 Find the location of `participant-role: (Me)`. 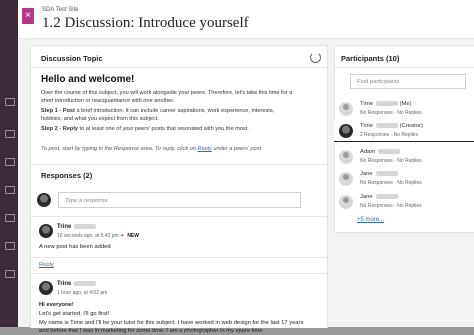

participant-role: (Me) is located at coordinates (405, 104).